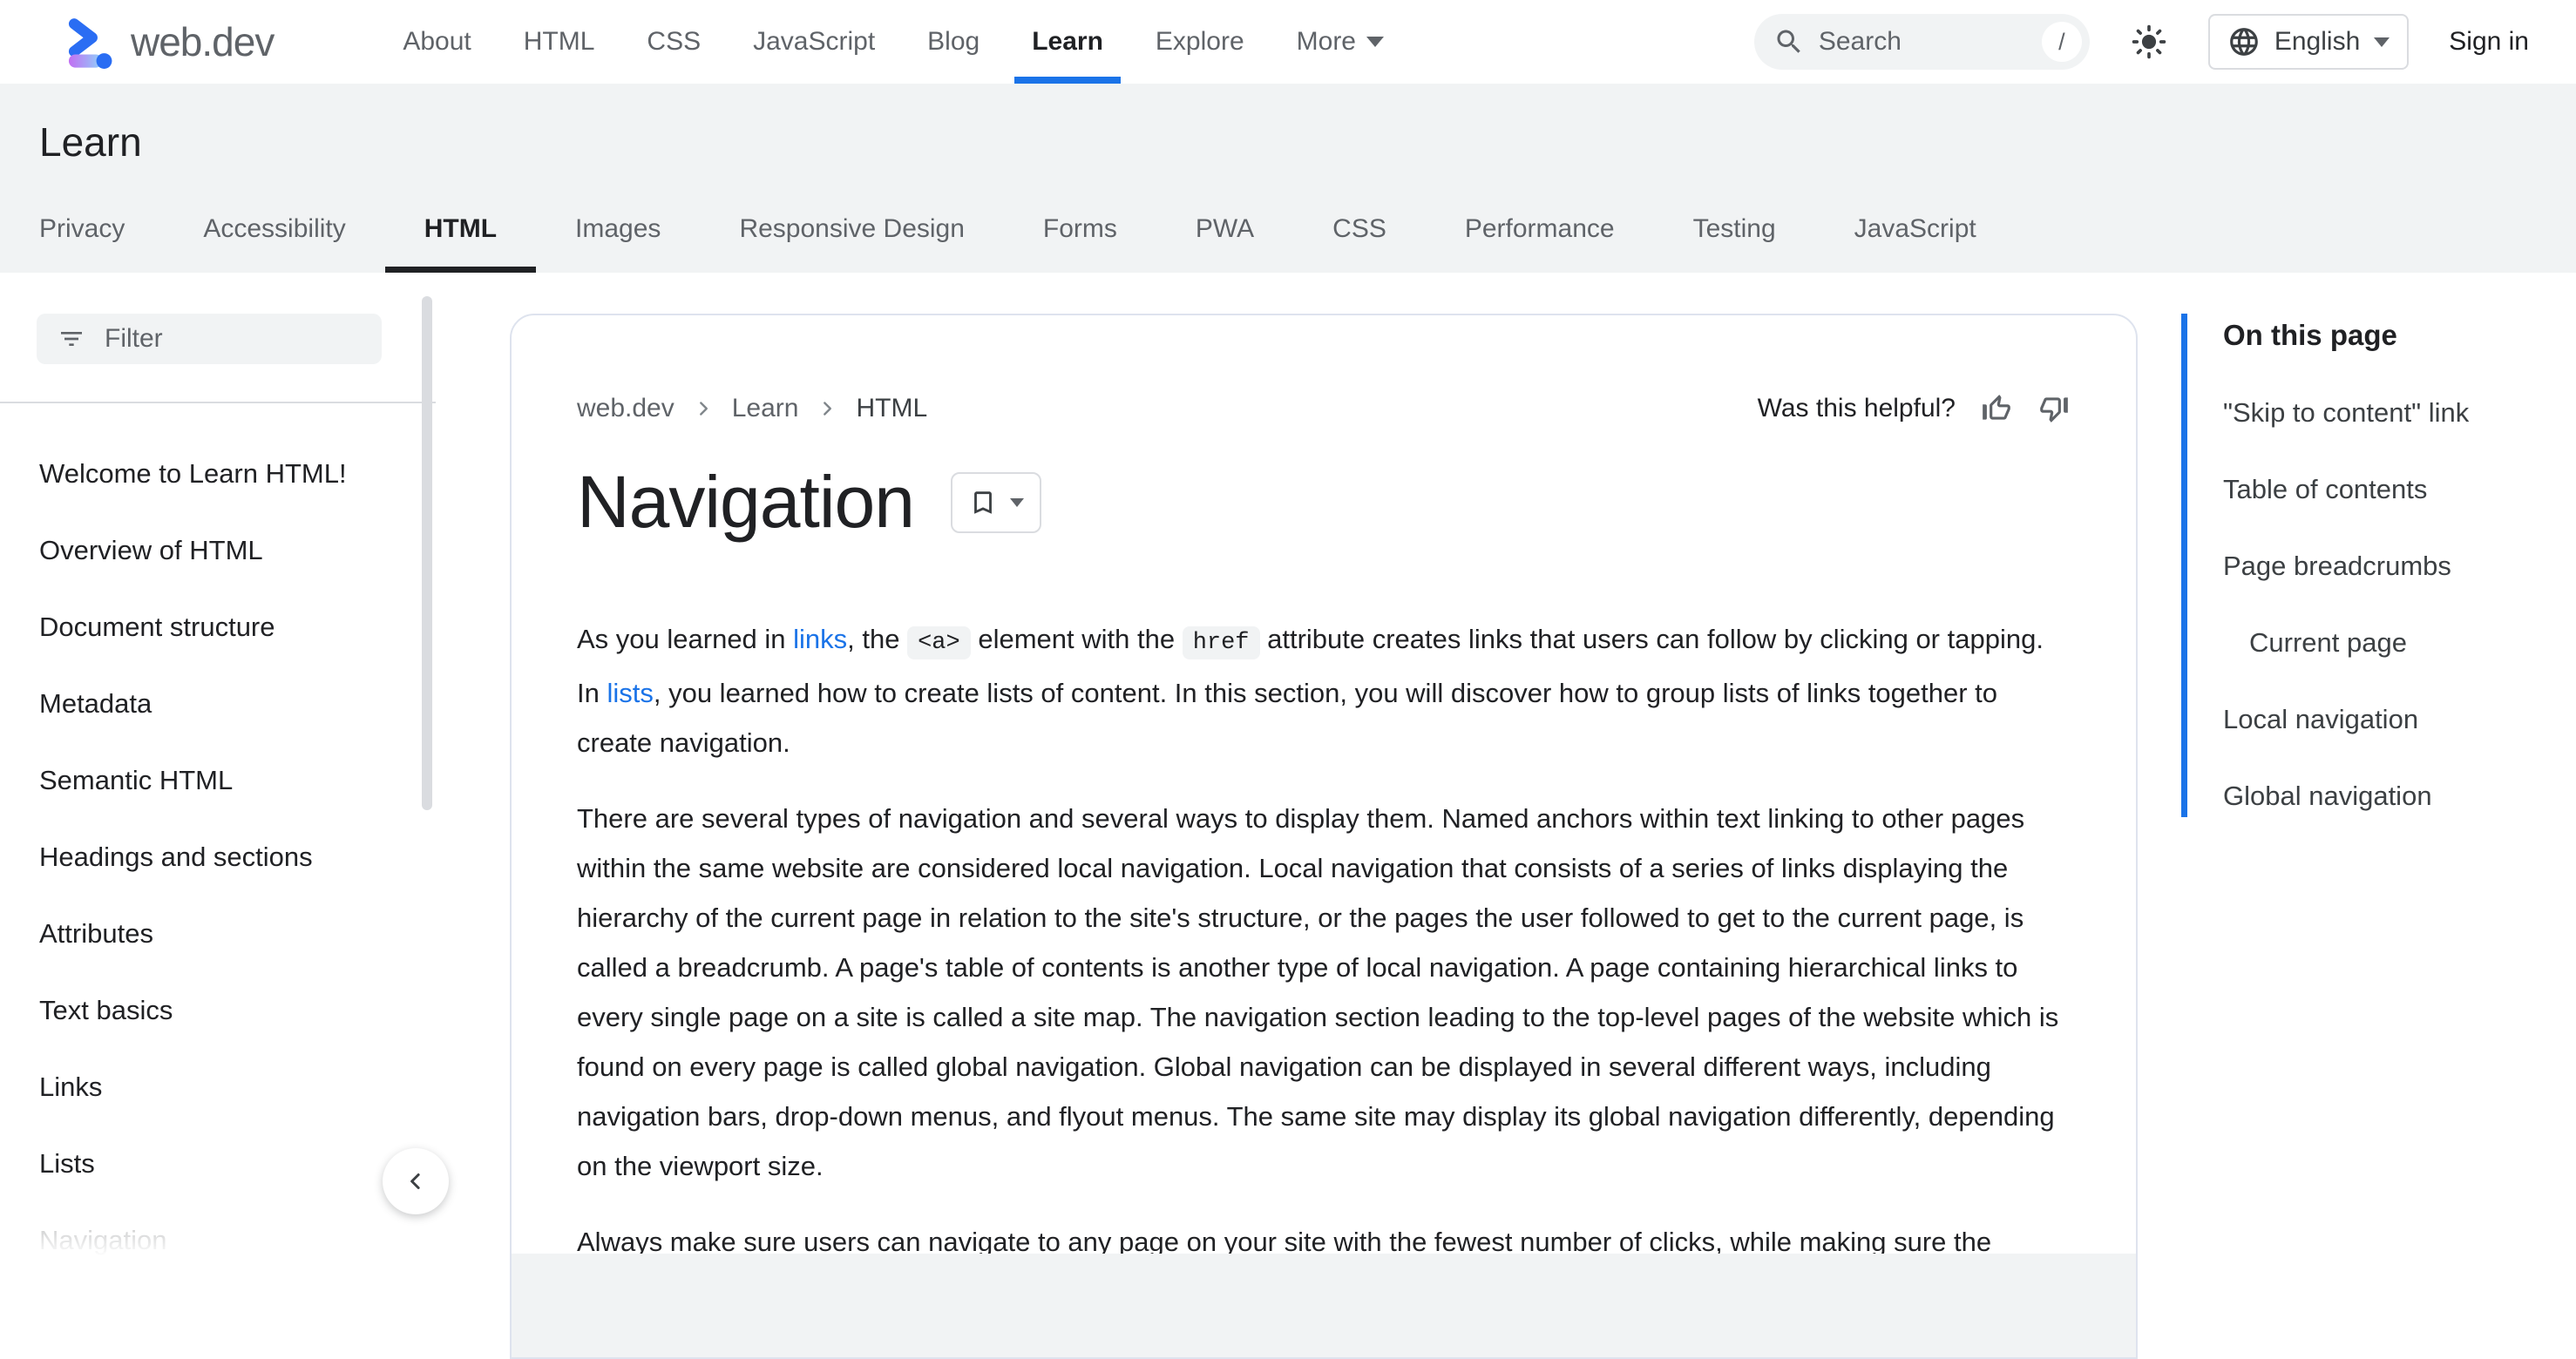 Image resolution: width=2576 pixels, height=1359 pixels. I want to click on tab-responsive-design: Responsive Design, so click(852, 230).